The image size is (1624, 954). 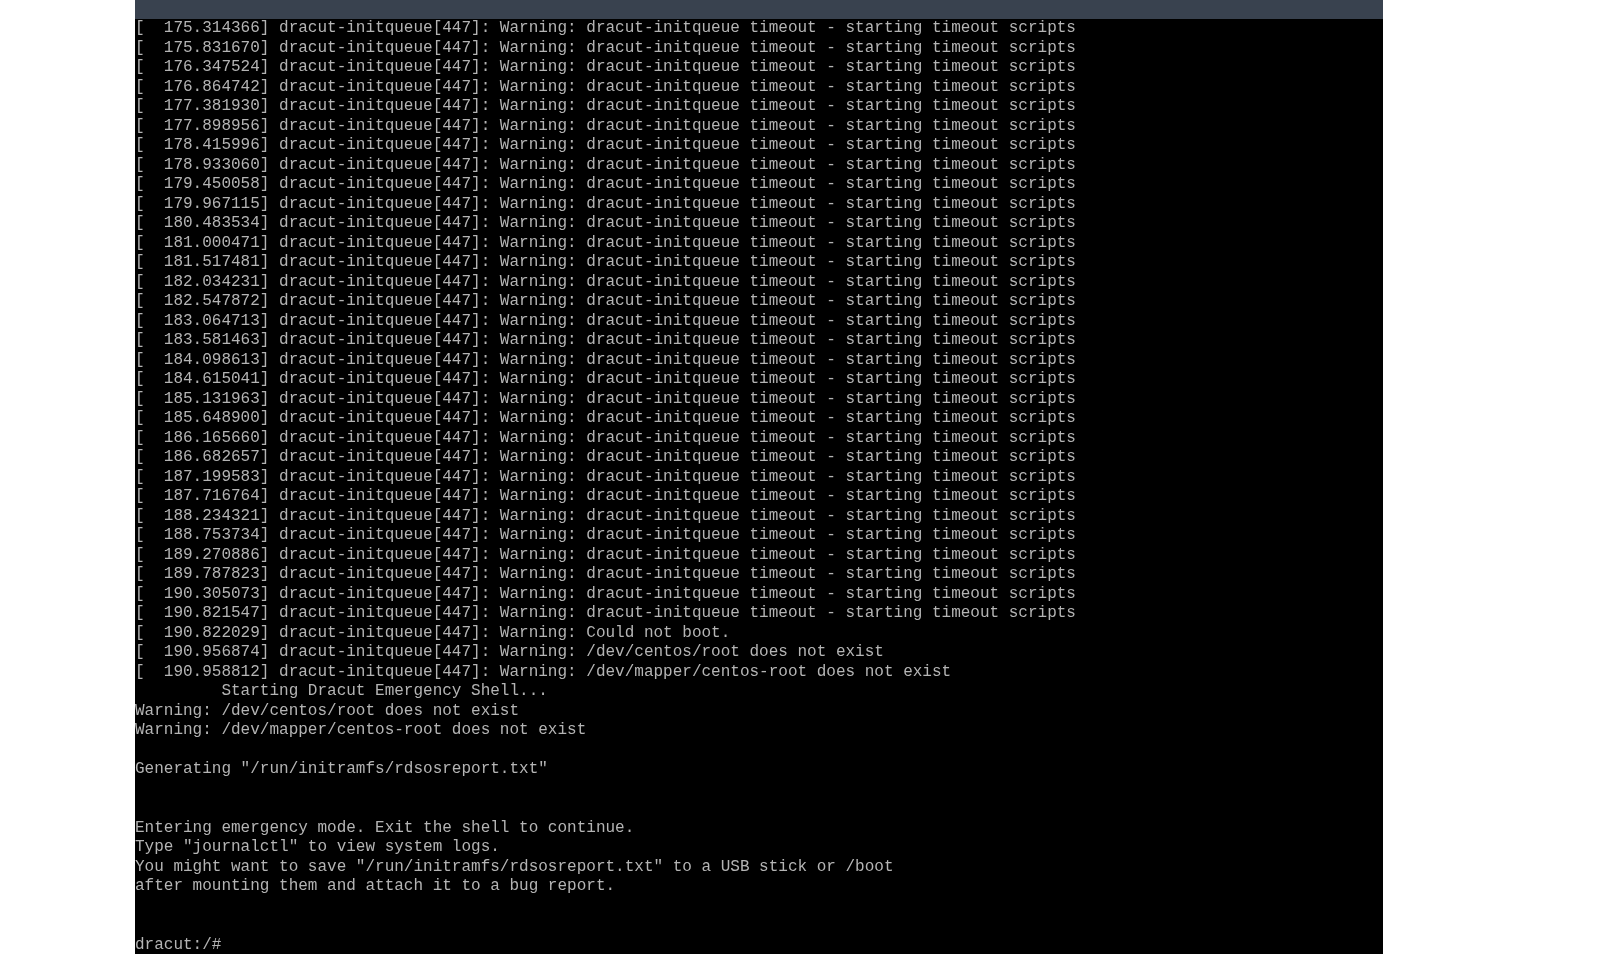 What do you see at coordinates (317, 848) in the screenshot?
I see `message-line: Type "journalctl" to view system logs.` at bounding box center [317, 848].